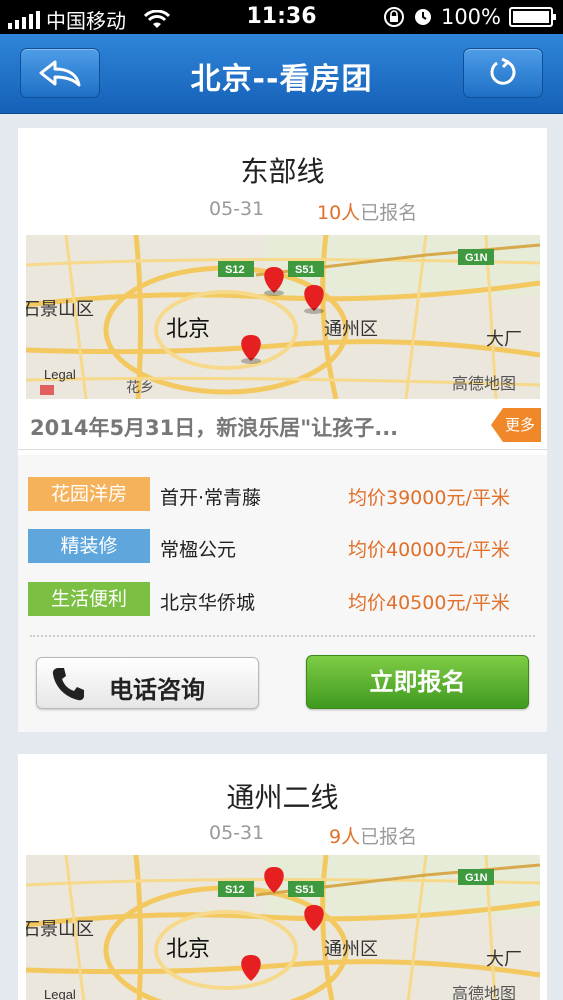  I want to click on phone-icon, so click(68, 684).